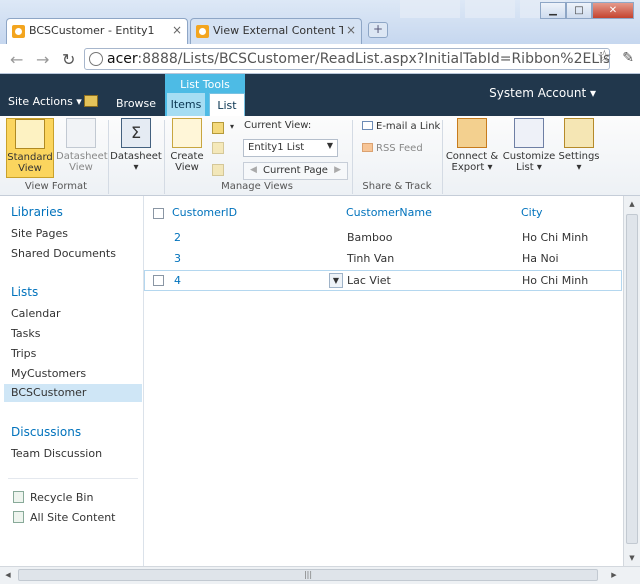 The width and height of the screenshot is (640, 584). I want to click on create-column-icon, so click(218, 148).